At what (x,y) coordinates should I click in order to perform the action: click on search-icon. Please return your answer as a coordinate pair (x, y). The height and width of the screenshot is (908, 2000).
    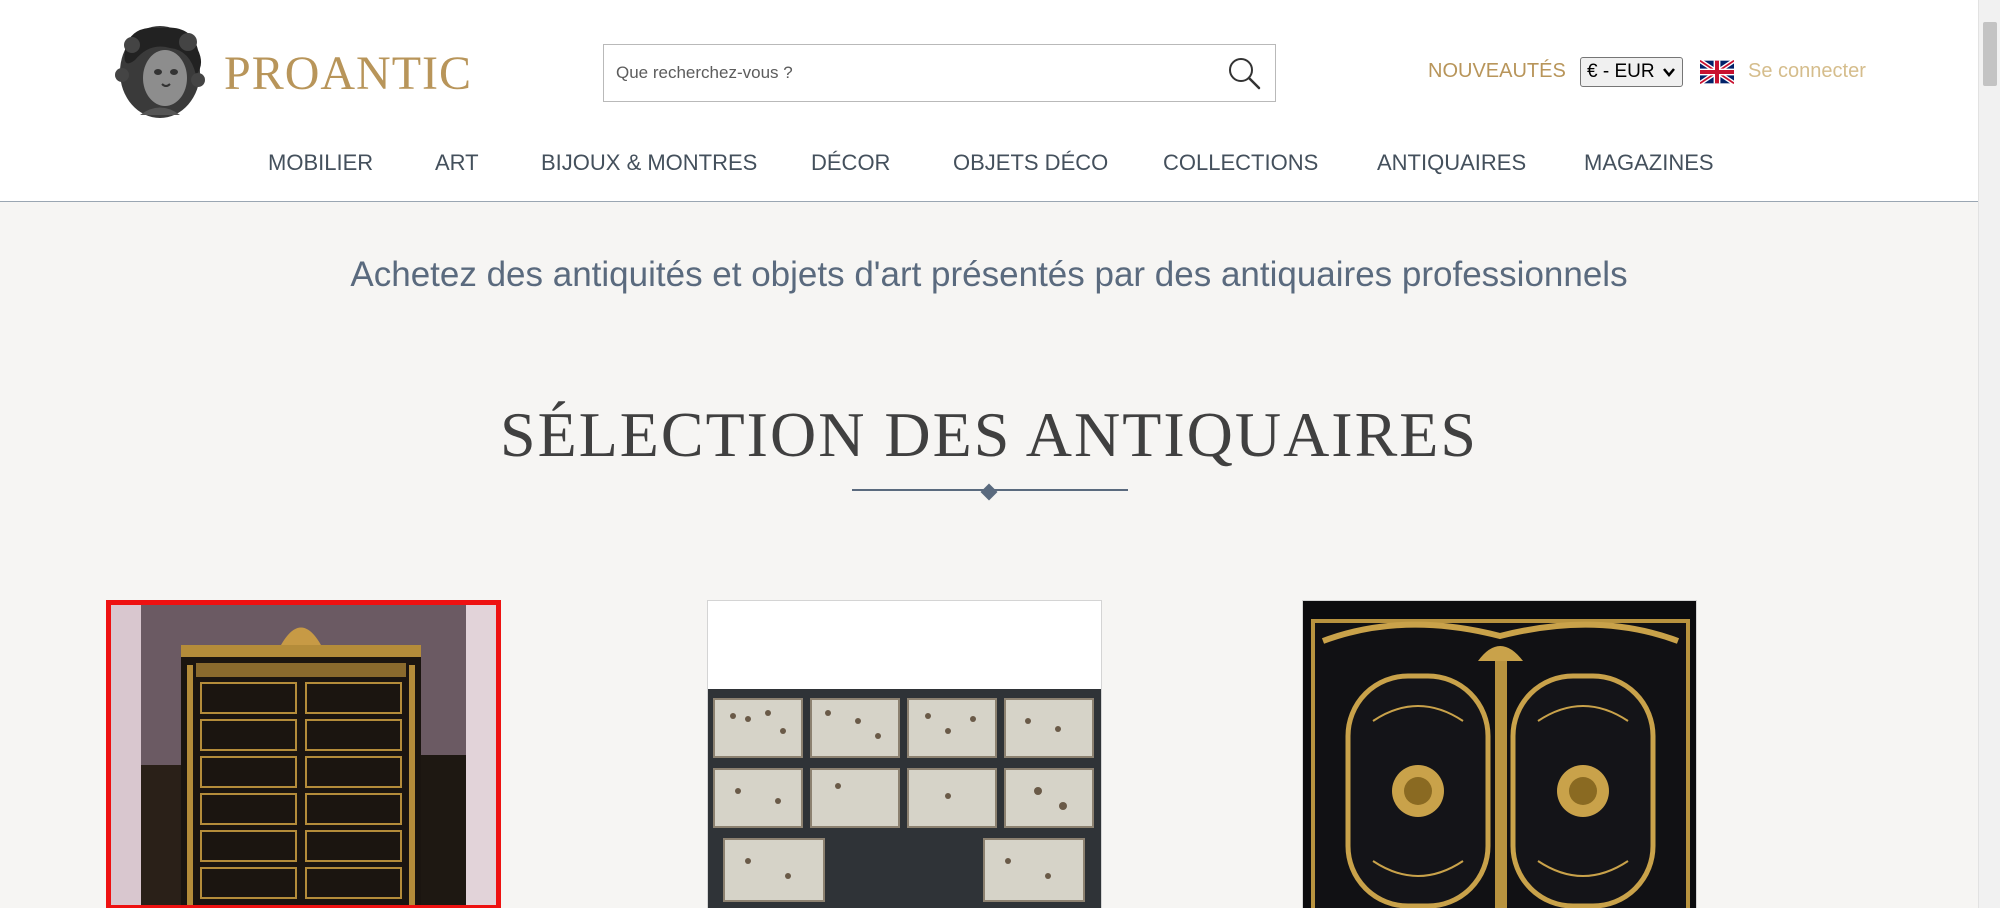
    Looking at the image, I should click on (1244, 73).